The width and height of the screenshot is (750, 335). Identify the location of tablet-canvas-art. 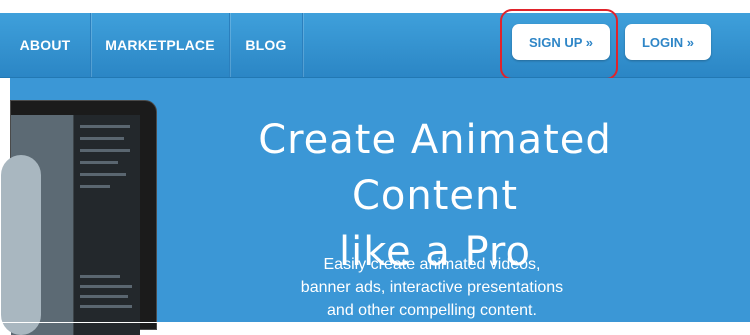
(21, 245).